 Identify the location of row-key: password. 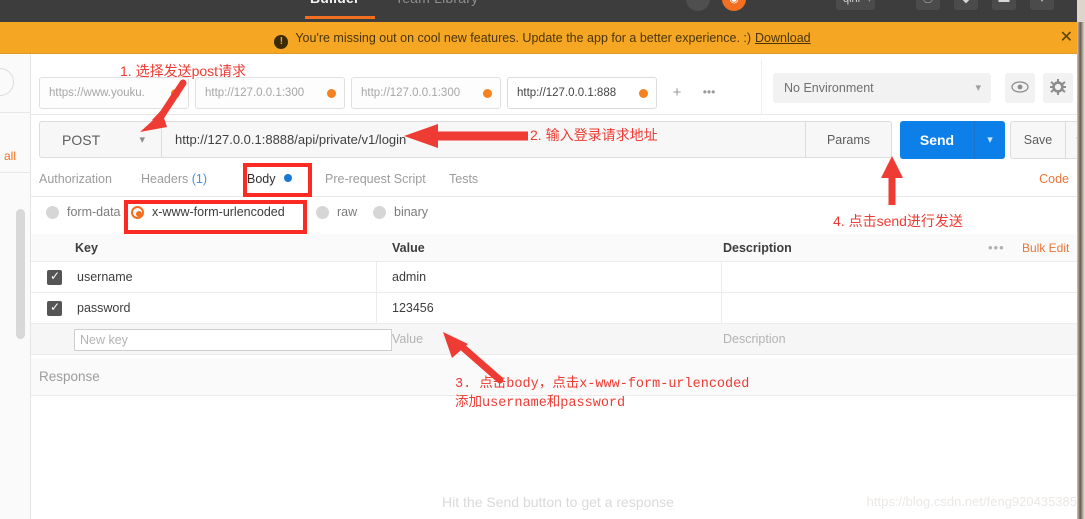
(227, 308).